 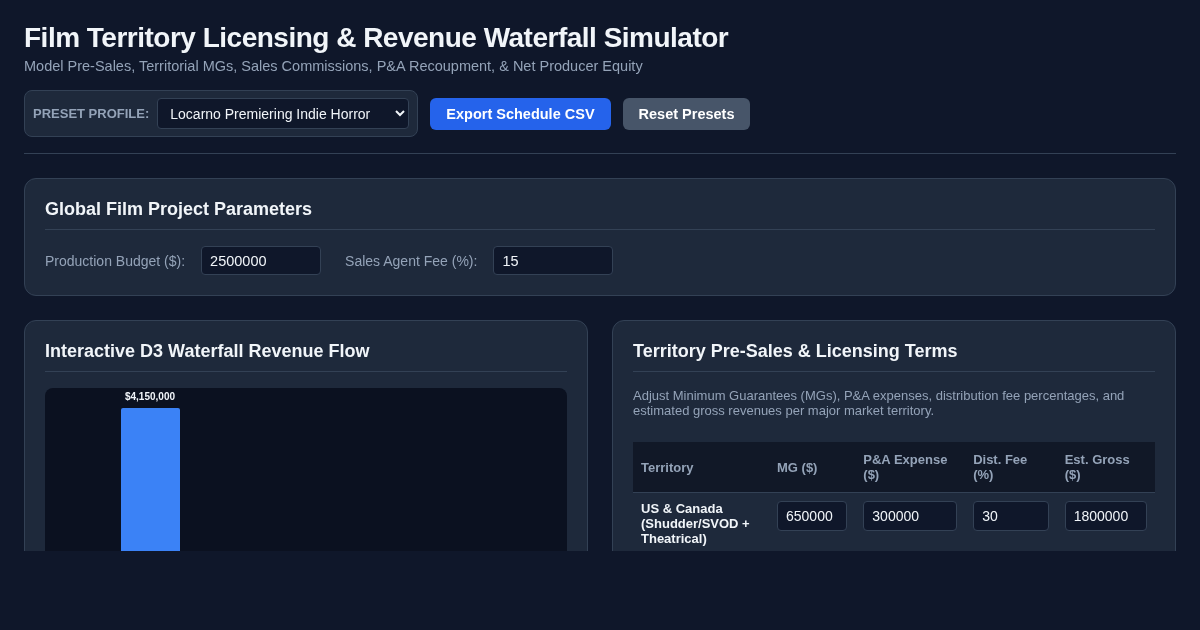 What do you see at coordinates (411, 260) in the screenshot?
I see `field-label: Sales Agent Fee (%):` at bounding box center [411, 260].